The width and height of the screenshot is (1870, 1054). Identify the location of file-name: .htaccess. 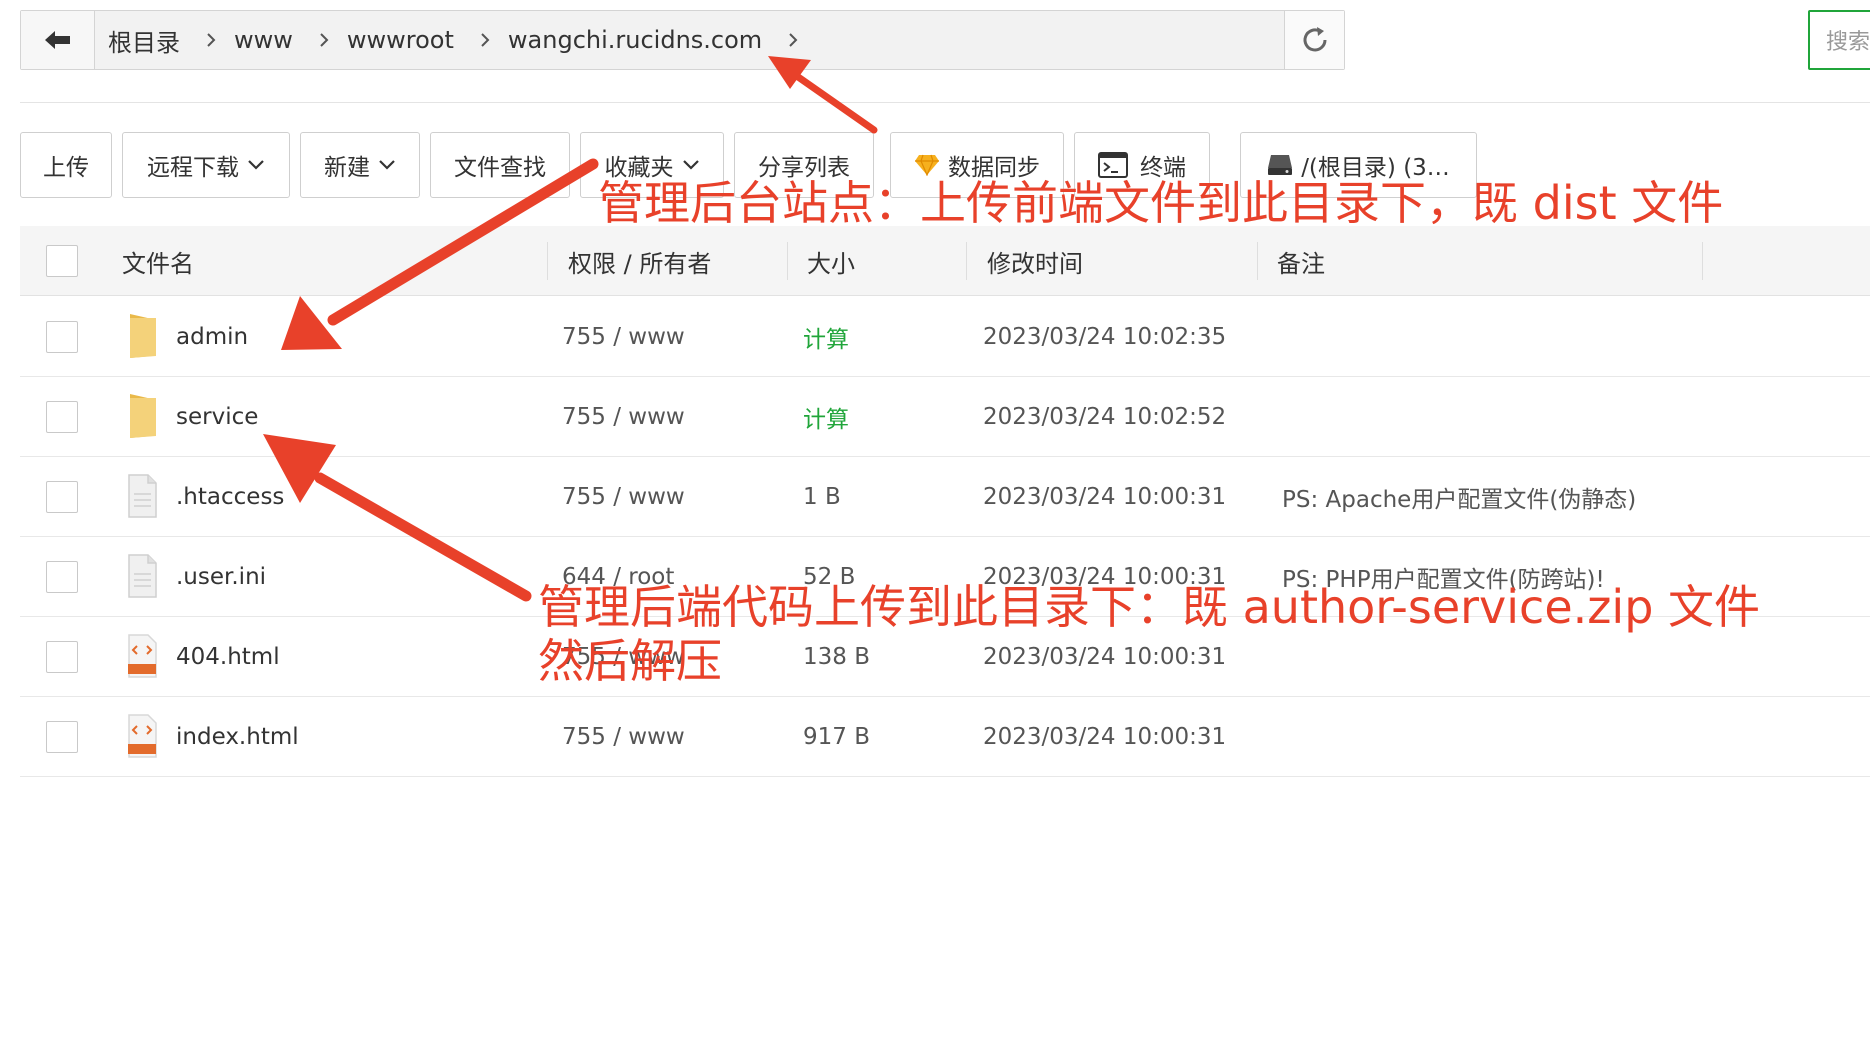
(230, 497).